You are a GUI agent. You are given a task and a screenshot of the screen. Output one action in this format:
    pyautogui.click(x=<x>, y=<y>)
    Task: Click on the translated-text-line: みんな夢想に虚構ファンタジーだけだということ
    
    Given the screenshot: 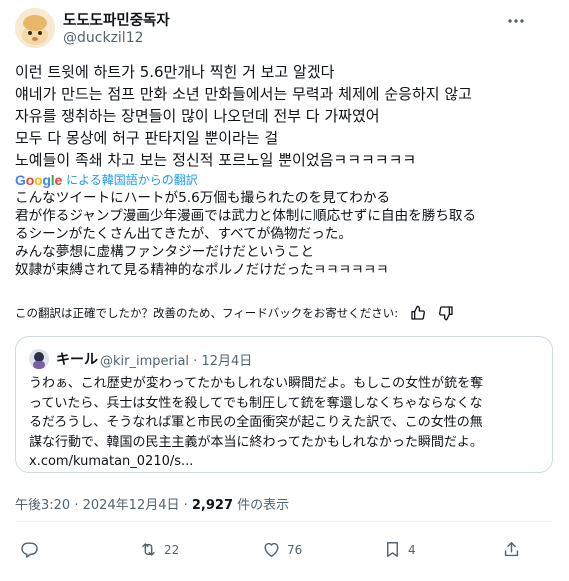 What is the action you would take?
    pyautogui.click(x=165, y=252)
    